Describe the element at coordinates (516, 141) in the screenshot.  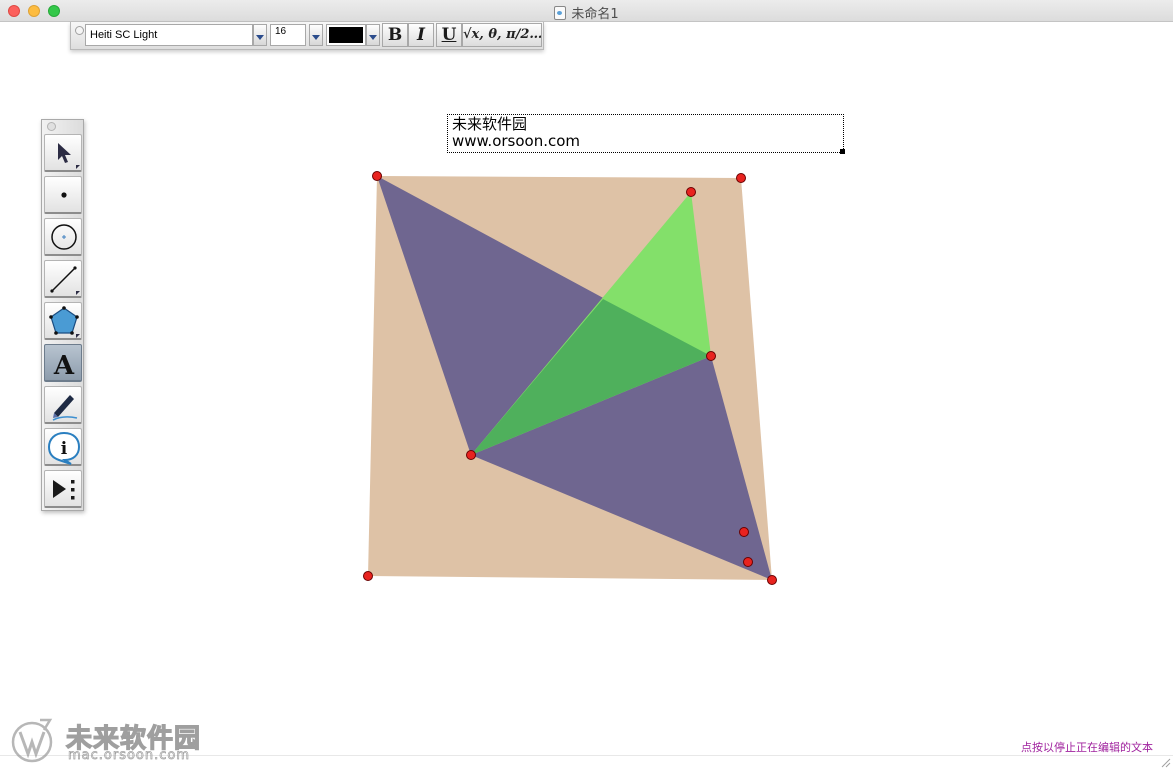
I see `text-line-2: www.orsoon.com` at that location.